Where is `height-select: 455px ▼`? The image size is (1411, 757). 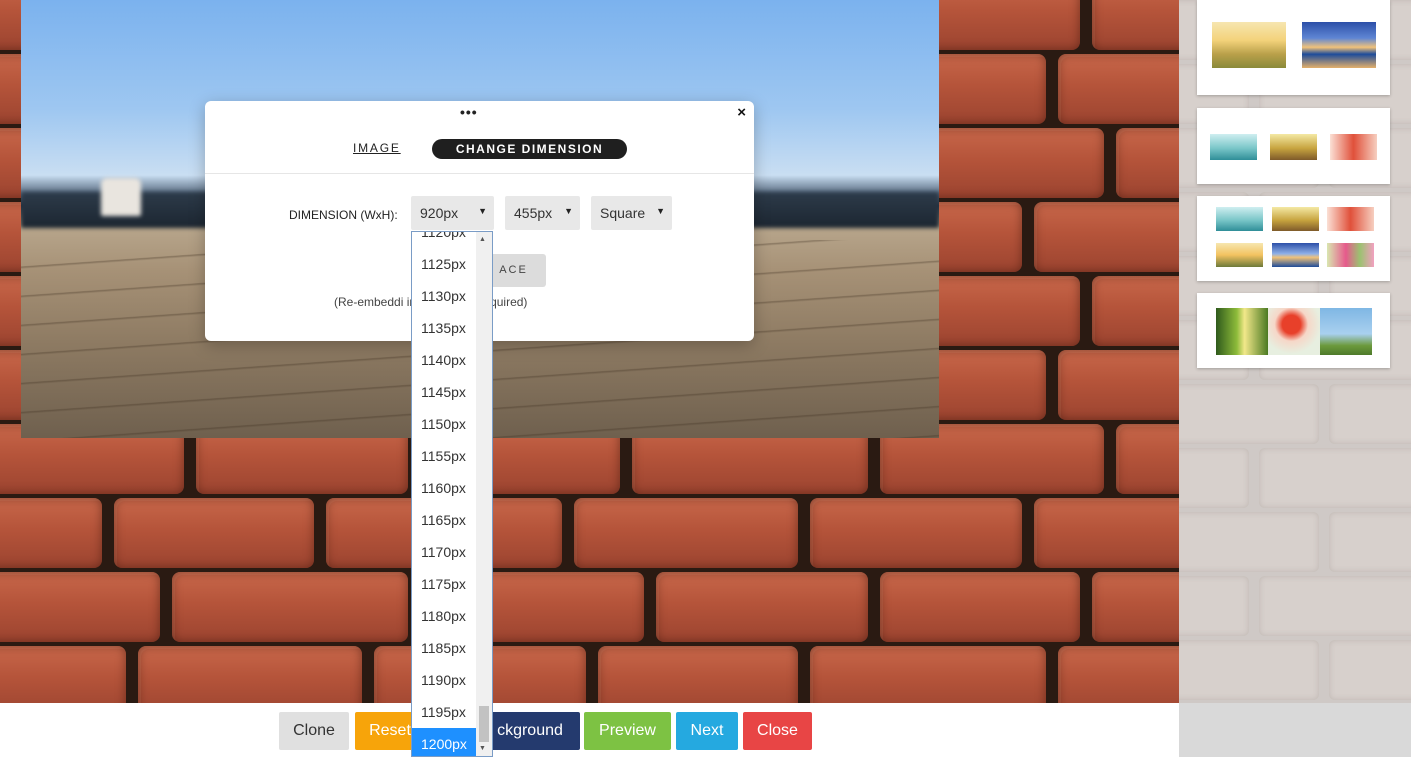
height-select: 455px ▼ is located at coordinates (542, 213).